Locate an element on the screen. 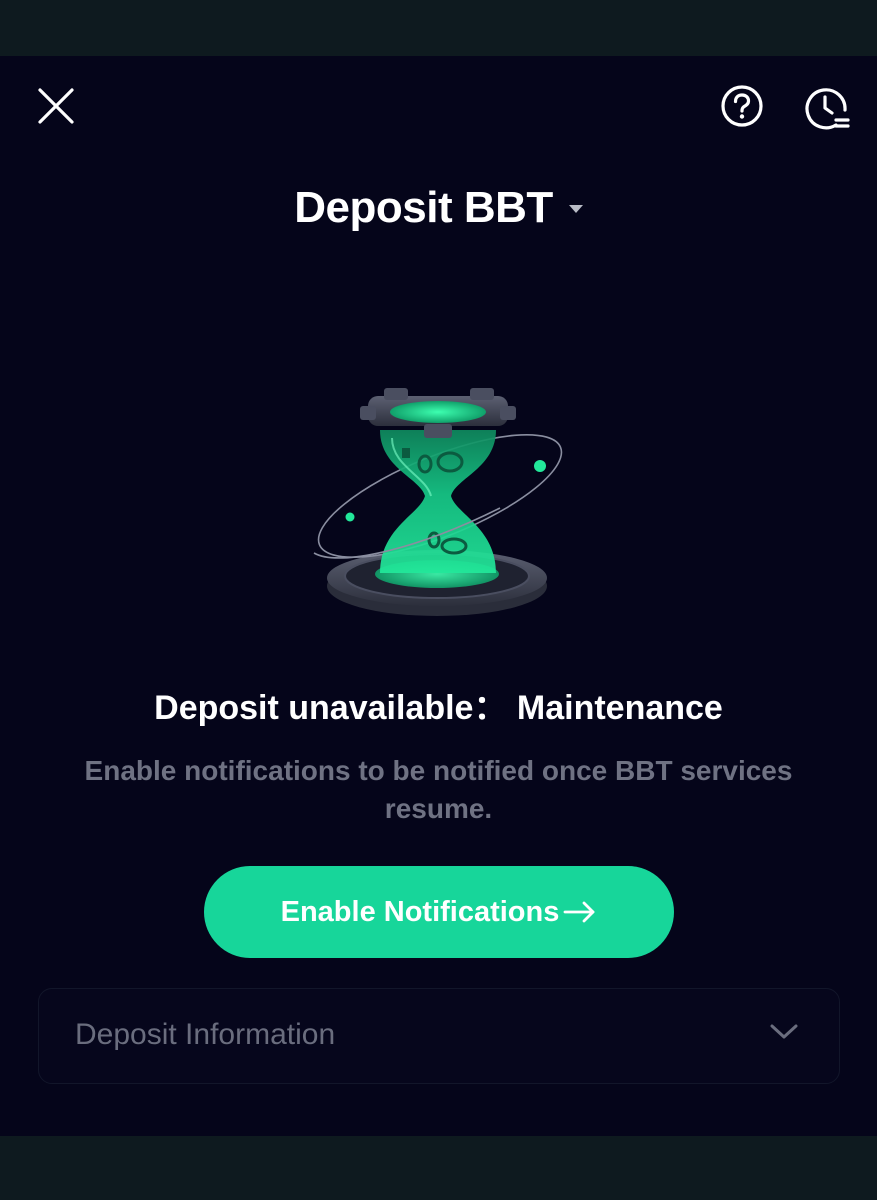 The image size is (877, 1200). chevron-down-icon is located at coordinates (784, 1031).